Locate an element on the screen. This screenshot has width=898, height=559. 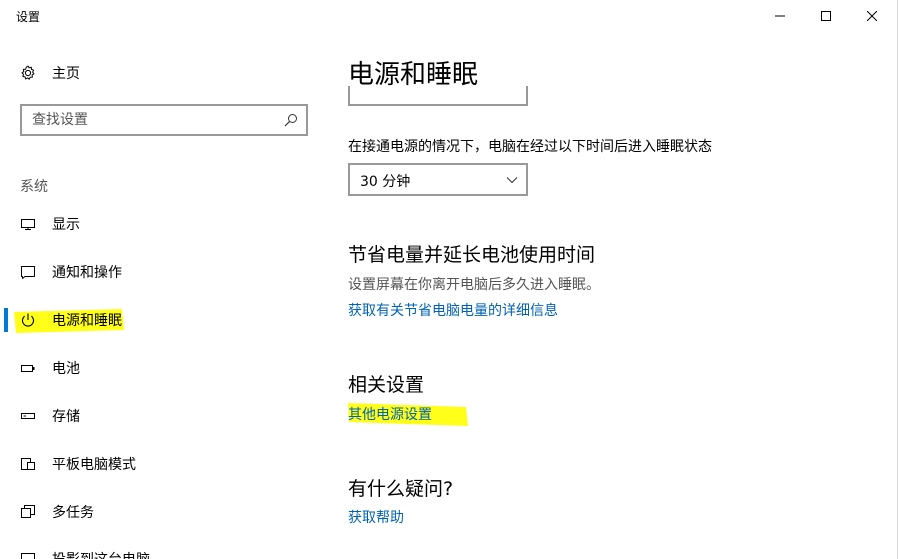
sidebar-item-tablet-mode: 平板电脑模式 is located at coordinates (164, 464).